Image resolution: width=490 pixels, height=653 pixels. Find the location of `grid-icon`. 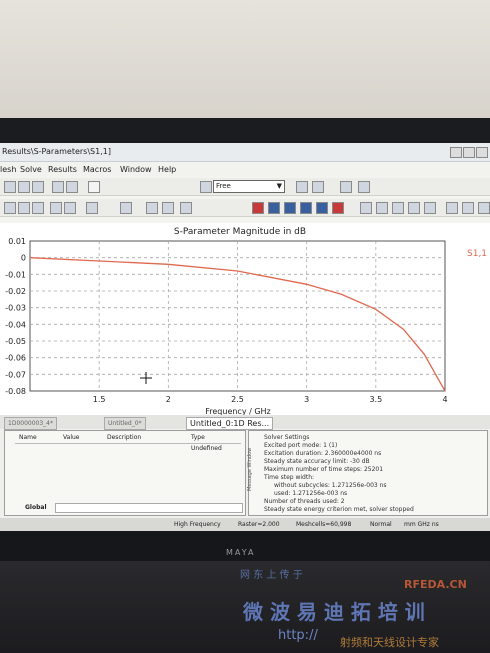

grid-icon is located at coordinates (484, 208).